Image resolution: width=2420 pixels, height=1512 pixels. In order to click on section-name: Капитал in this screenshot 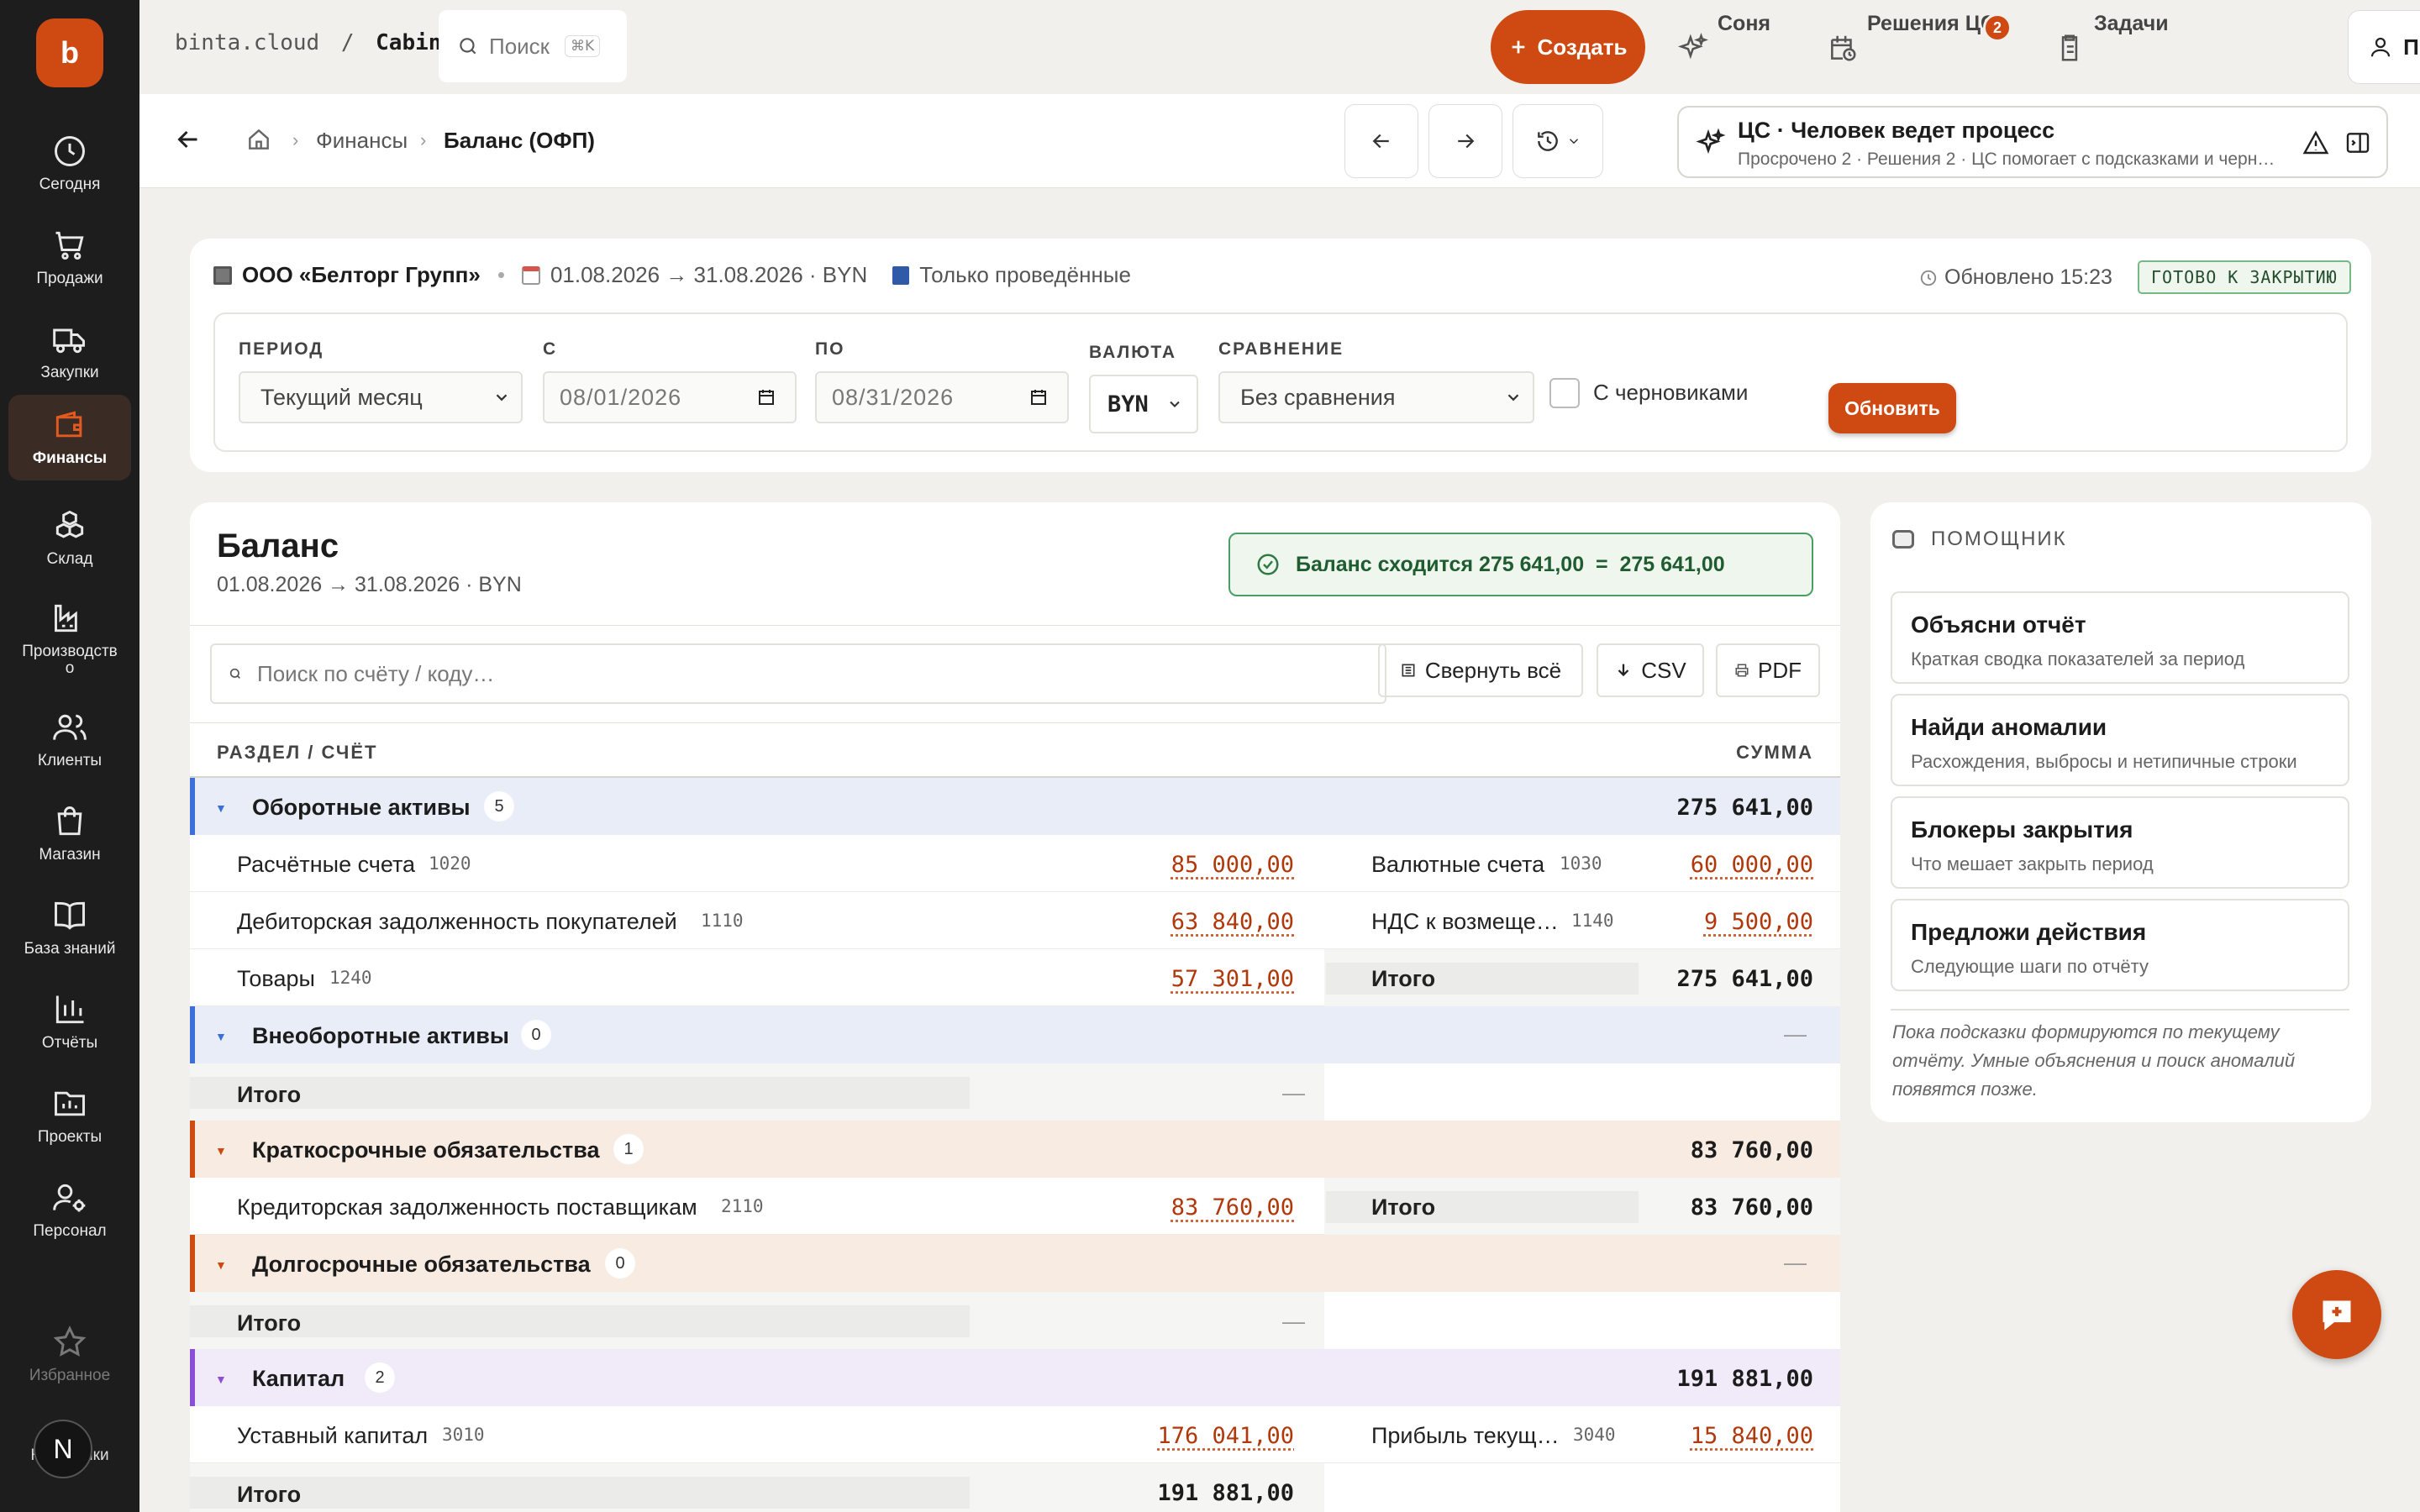, I will do `click(299, 1378)`.